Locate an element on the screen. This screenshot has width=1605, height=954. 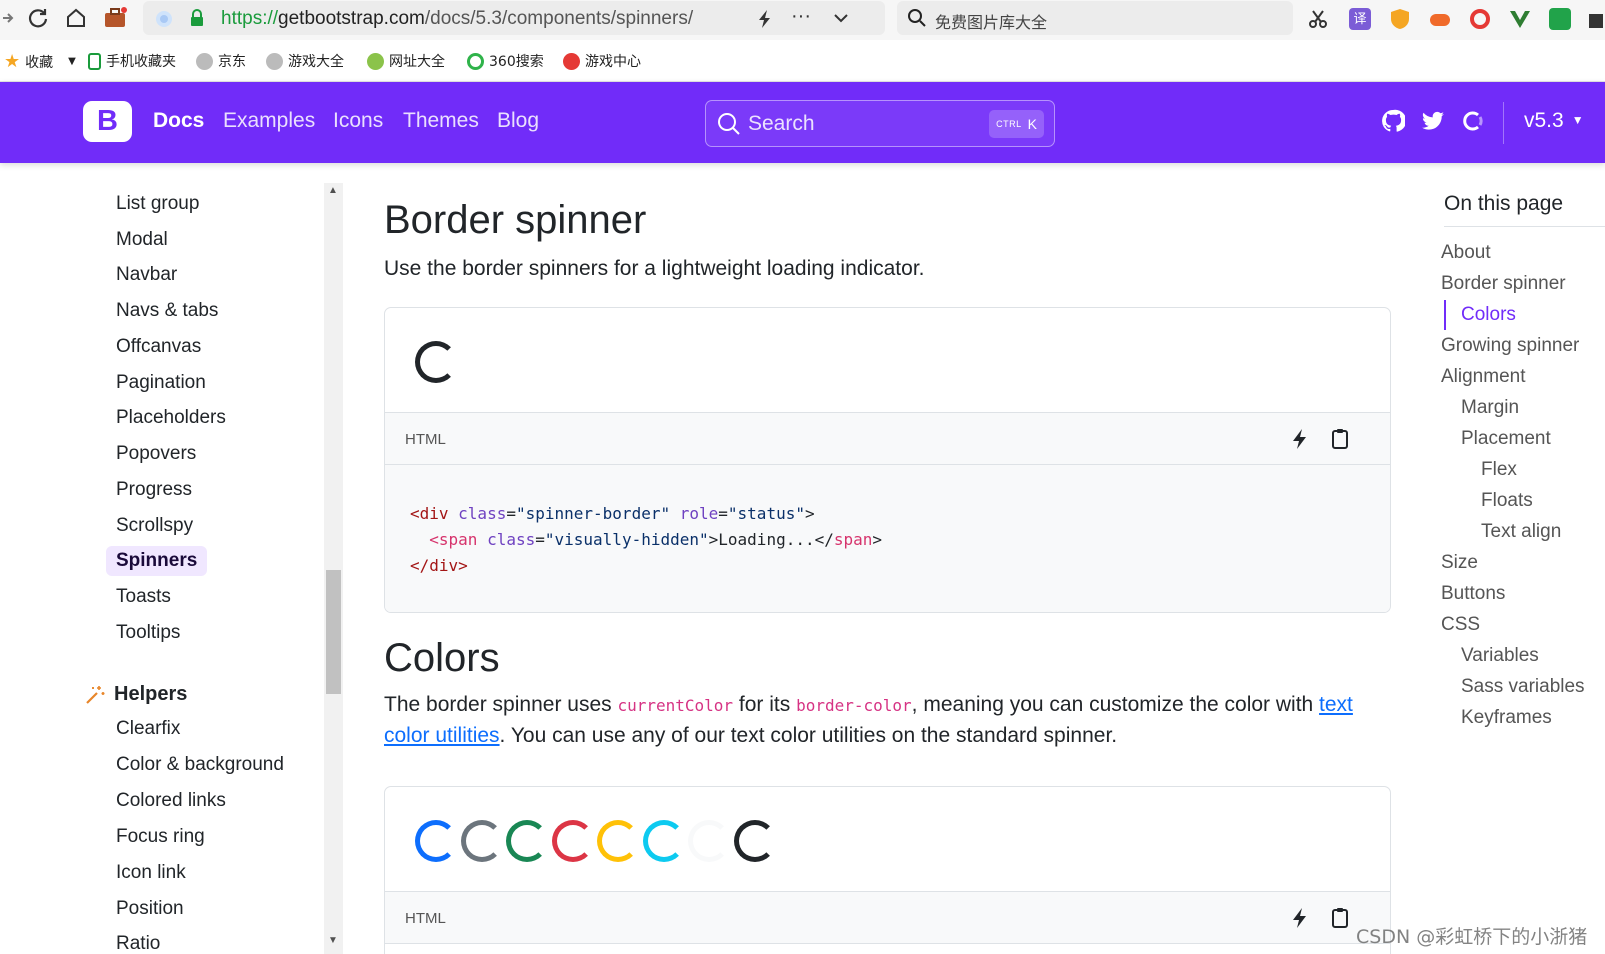
ring-icon is located at coordinates (475, 61).